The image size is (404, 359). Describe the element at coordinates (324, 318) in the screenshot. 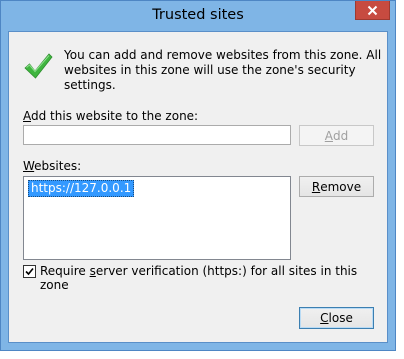

I see `close-button-mnemonic: C` at that location.